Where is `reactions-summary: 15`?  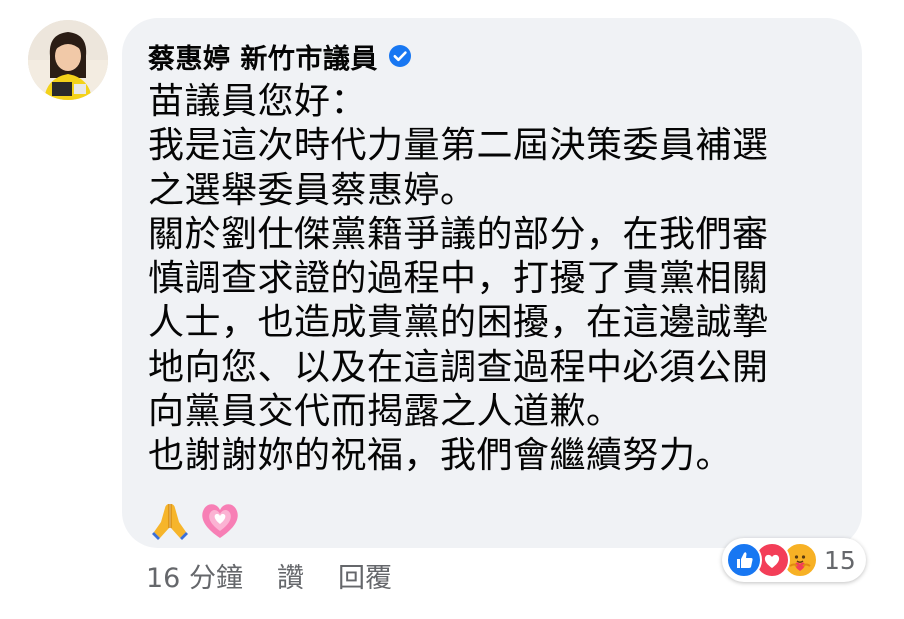 reactions-summary: 15 is located at coordinates (794, 560).